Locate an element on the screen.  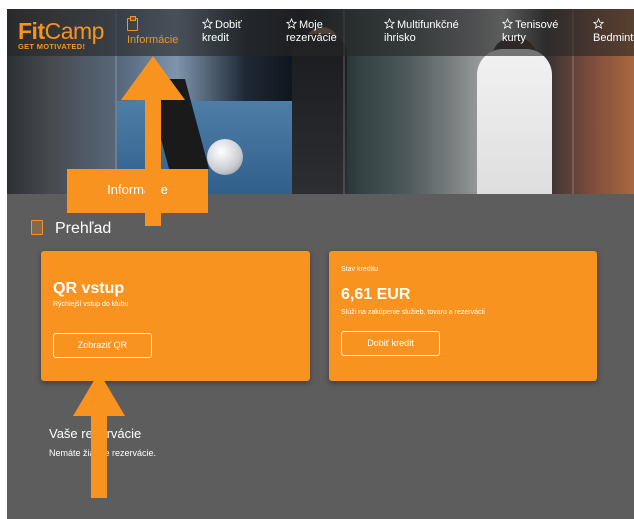
show-qr-button: Zobraziť QR is located at coordinates (102, 345).